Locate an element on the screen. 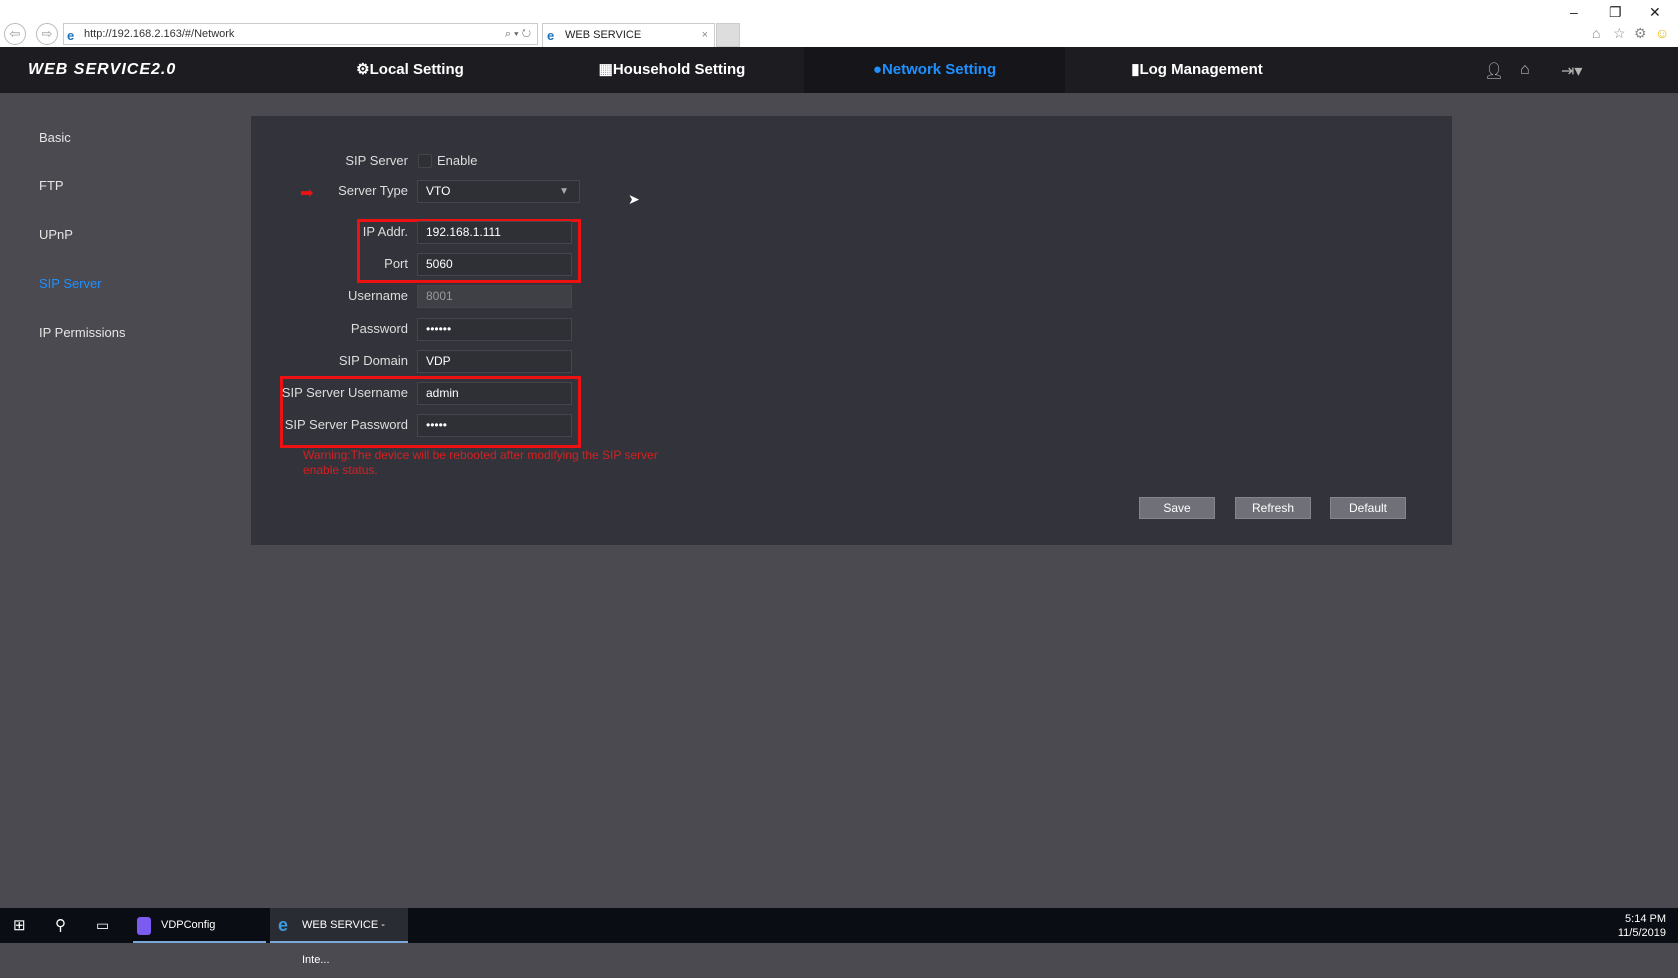 This screenshot has width=1678, height=978. minimize-icon: – is located at coordinates (1574, 12).